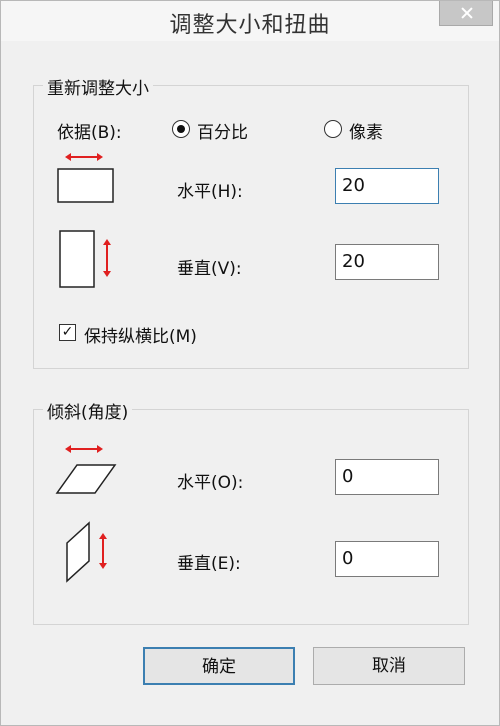 This screenshot has height=726, width=500. Describe the element at coordinates (387, 186) in the screenshot. I see `resize-horizontal-input: 20` at that location.